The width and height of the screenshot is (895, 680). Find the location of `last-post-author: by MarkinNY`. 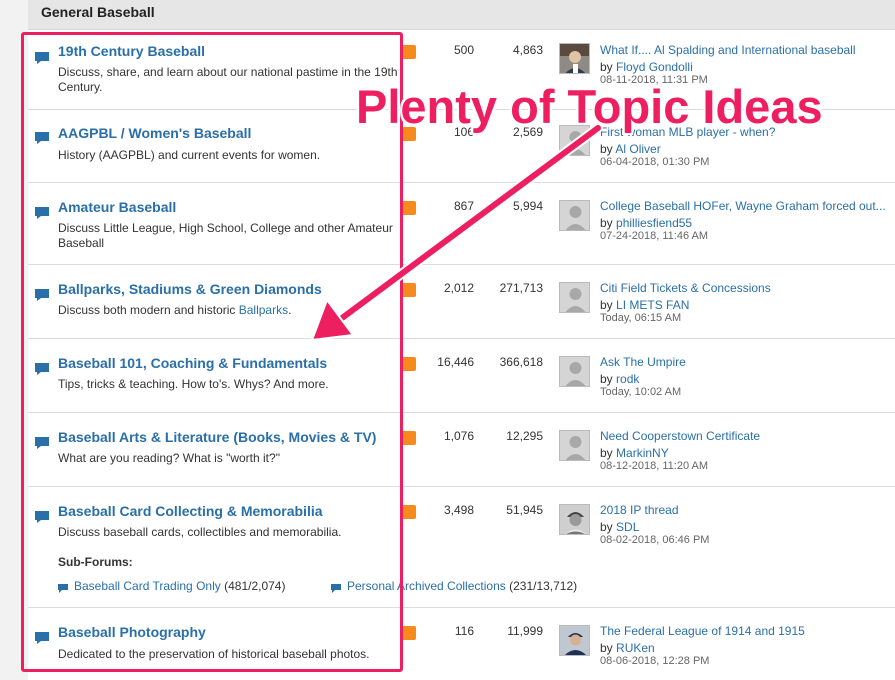

last-post-author: by MarkinNY is located at coordinates (634, 453).